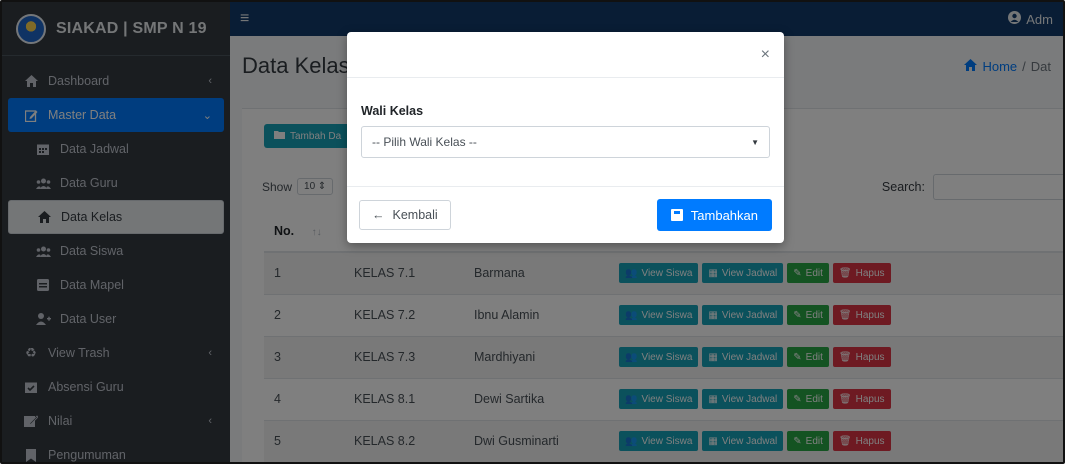  I want to click on arrow-left-icon: ←, so click(378, 215).